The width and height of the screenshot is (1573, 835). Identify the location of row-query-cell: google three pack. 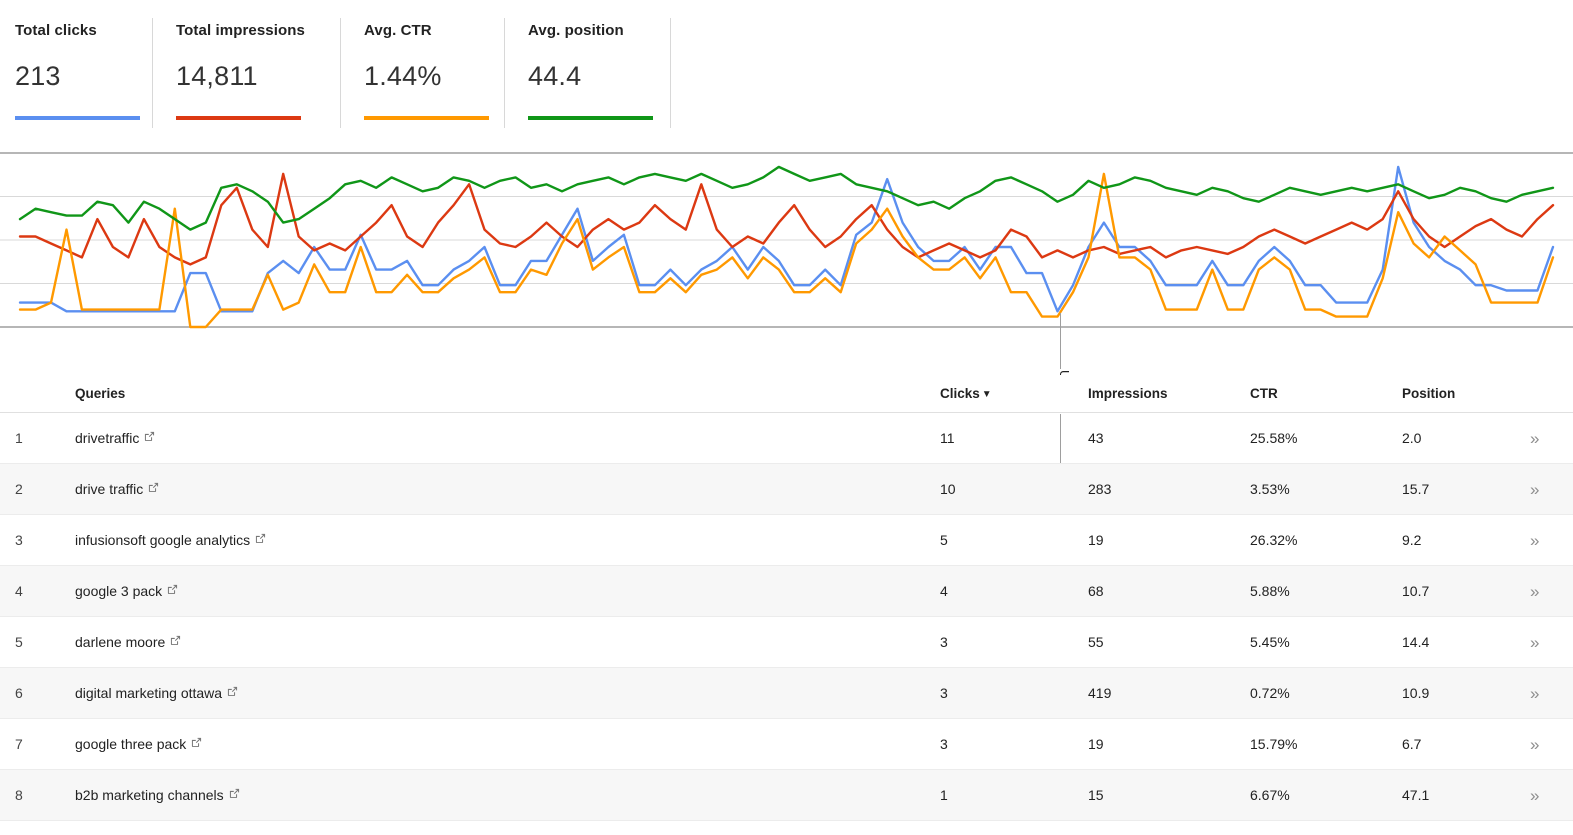
(507, 744).